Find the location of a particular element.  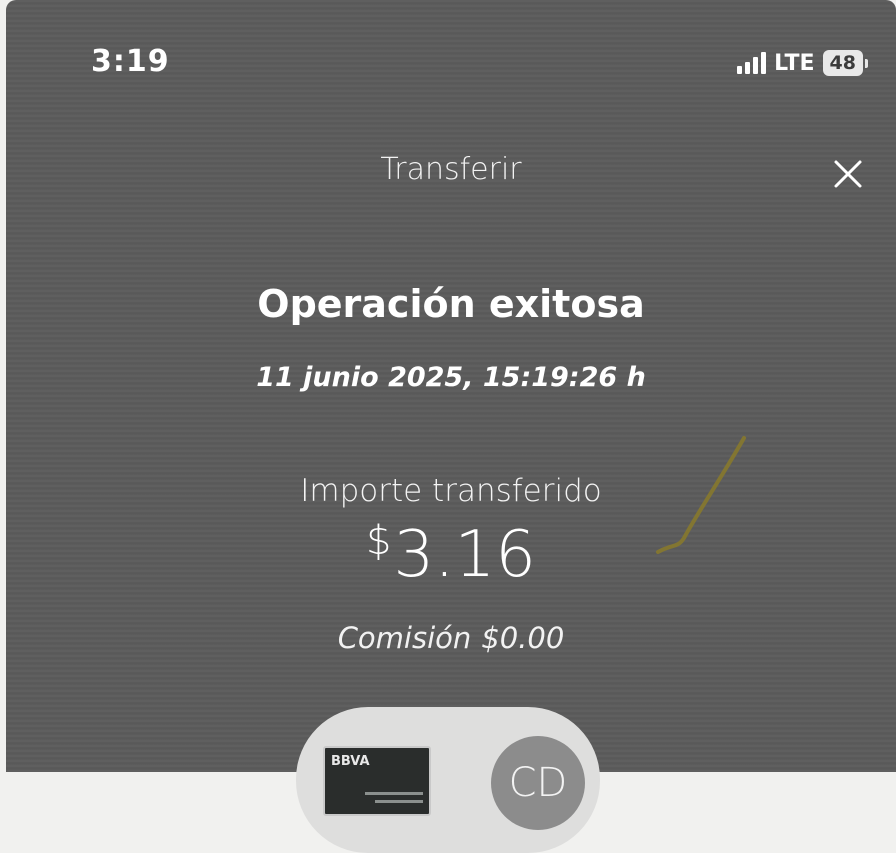

handwritten-check-mark is located at coordinates (701, 495).